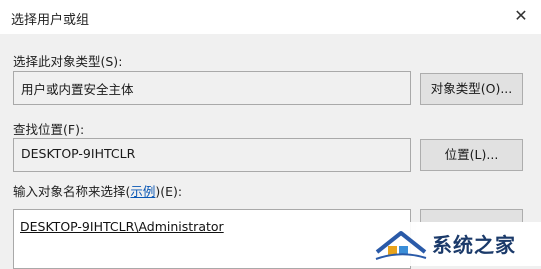  Describe the element at coordinates (142, 191) in the screenshot. I see `examples-link: 示例` at that location.